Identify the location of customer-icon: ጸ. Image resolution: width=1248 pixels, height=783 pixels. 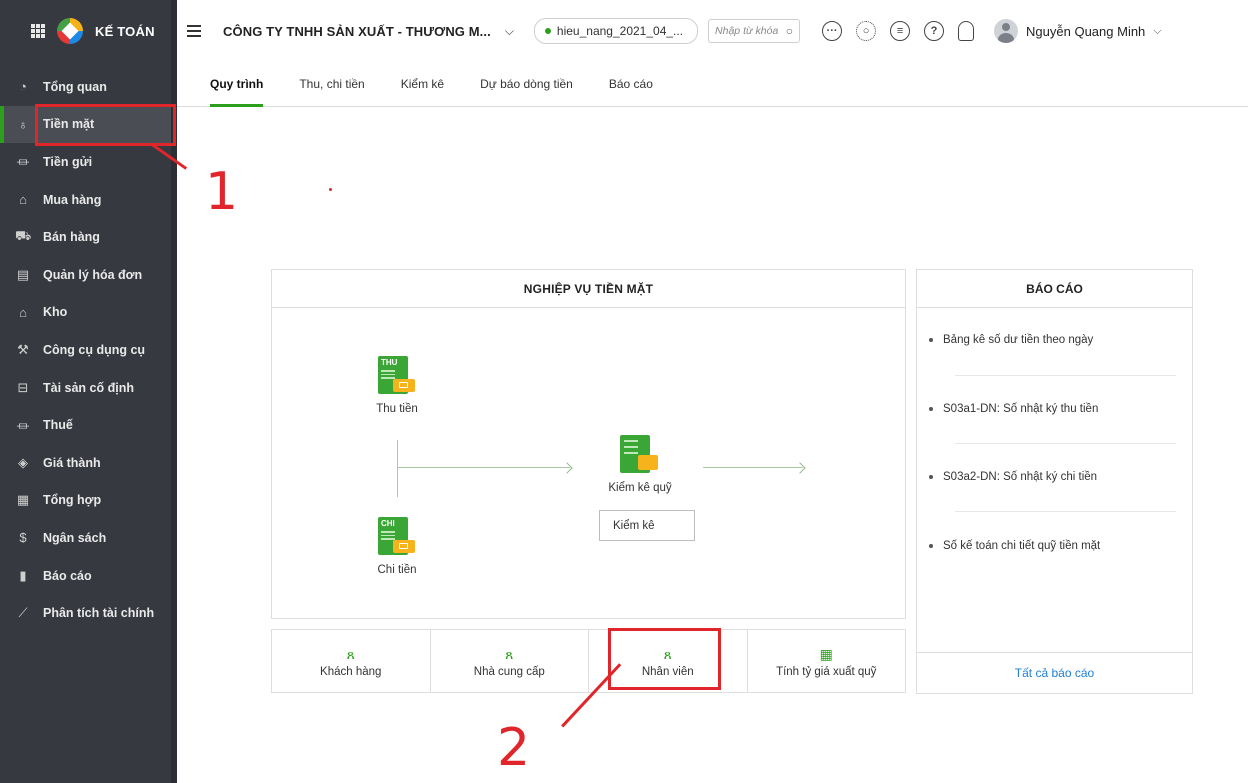
(350, 653).